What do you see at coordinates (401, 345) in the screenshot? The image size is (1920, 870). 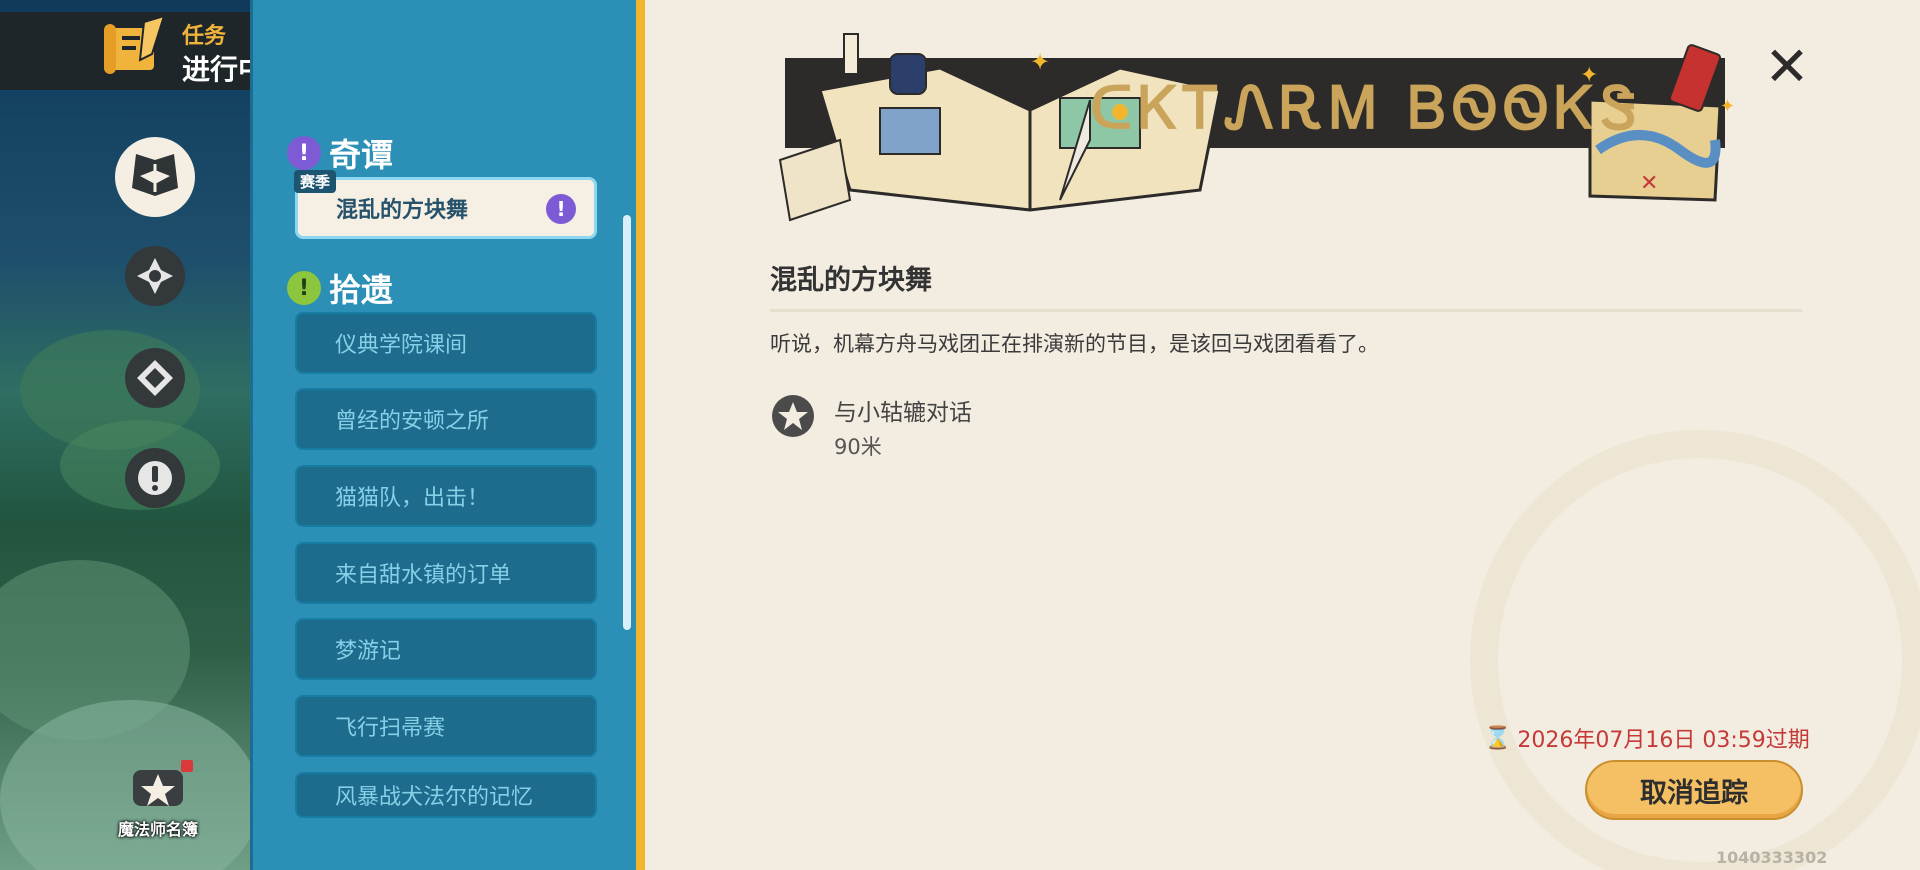 I see `quest-item-label: 仪典学院课间` at bounding box center [401, 345].